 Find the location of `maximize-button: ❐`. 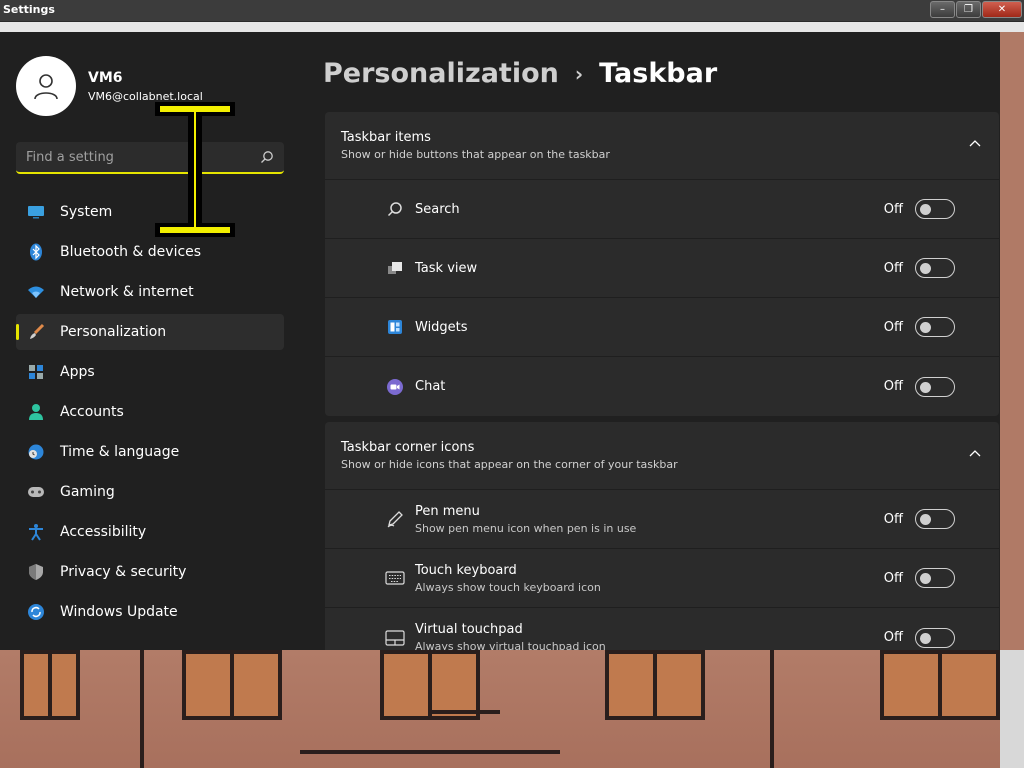

maximize-button: ❐ is located at coordinates (968, 9).